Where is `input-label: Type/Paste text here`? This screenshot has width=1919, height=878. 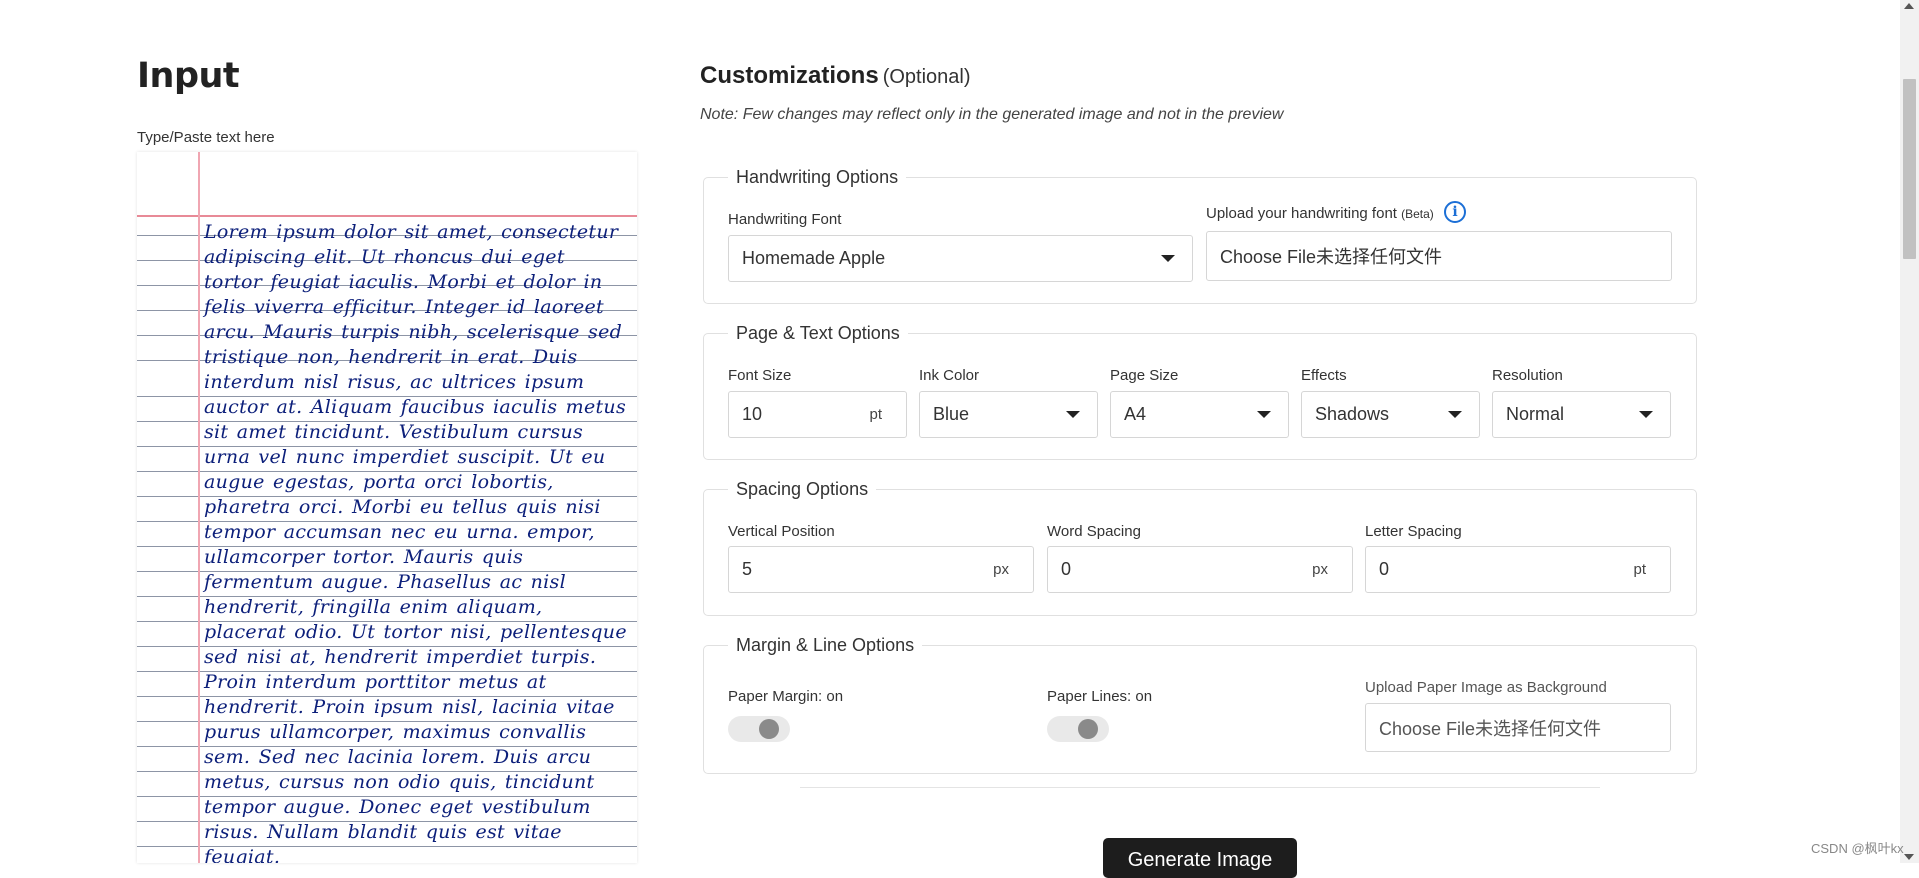 input-label: Type/Paste text here is located at coordinates (206, 137).